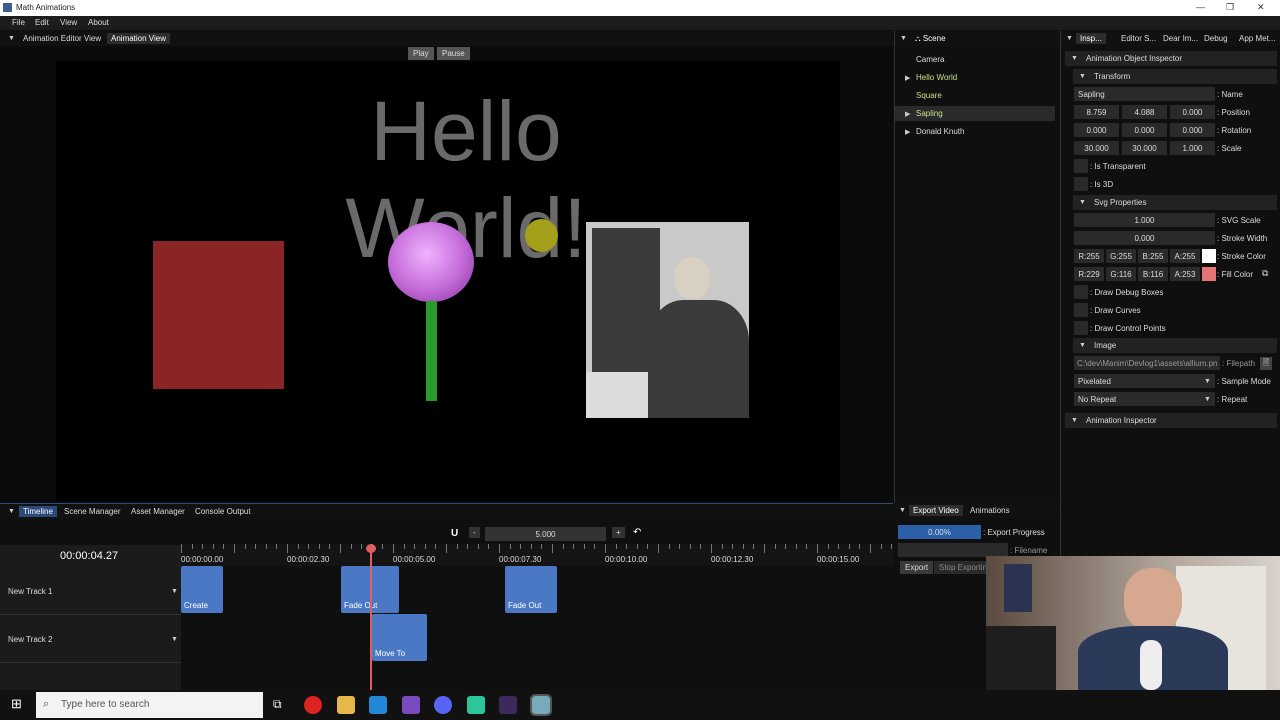 This screenshot has width=1280, height=720. I want to click on draw-control-points-checkbox, so click(1081, 328).